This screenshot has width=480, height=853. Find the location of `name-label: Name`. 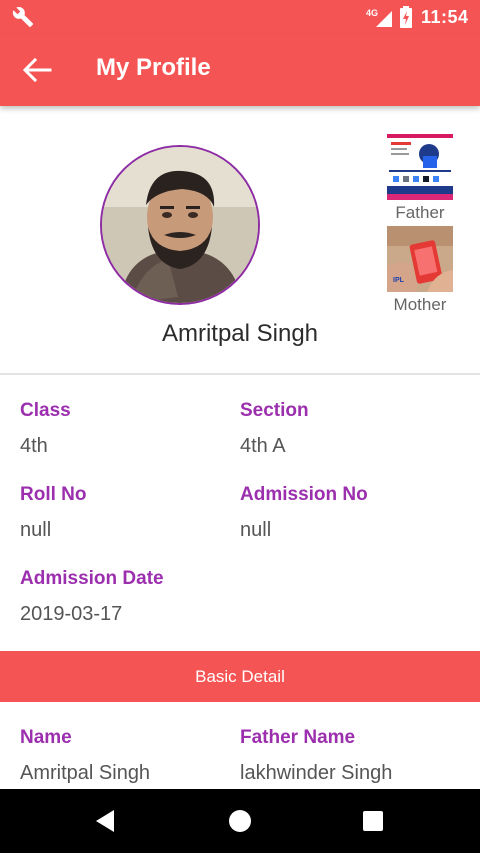

name-label: Name is located at coordinates (46, 737).